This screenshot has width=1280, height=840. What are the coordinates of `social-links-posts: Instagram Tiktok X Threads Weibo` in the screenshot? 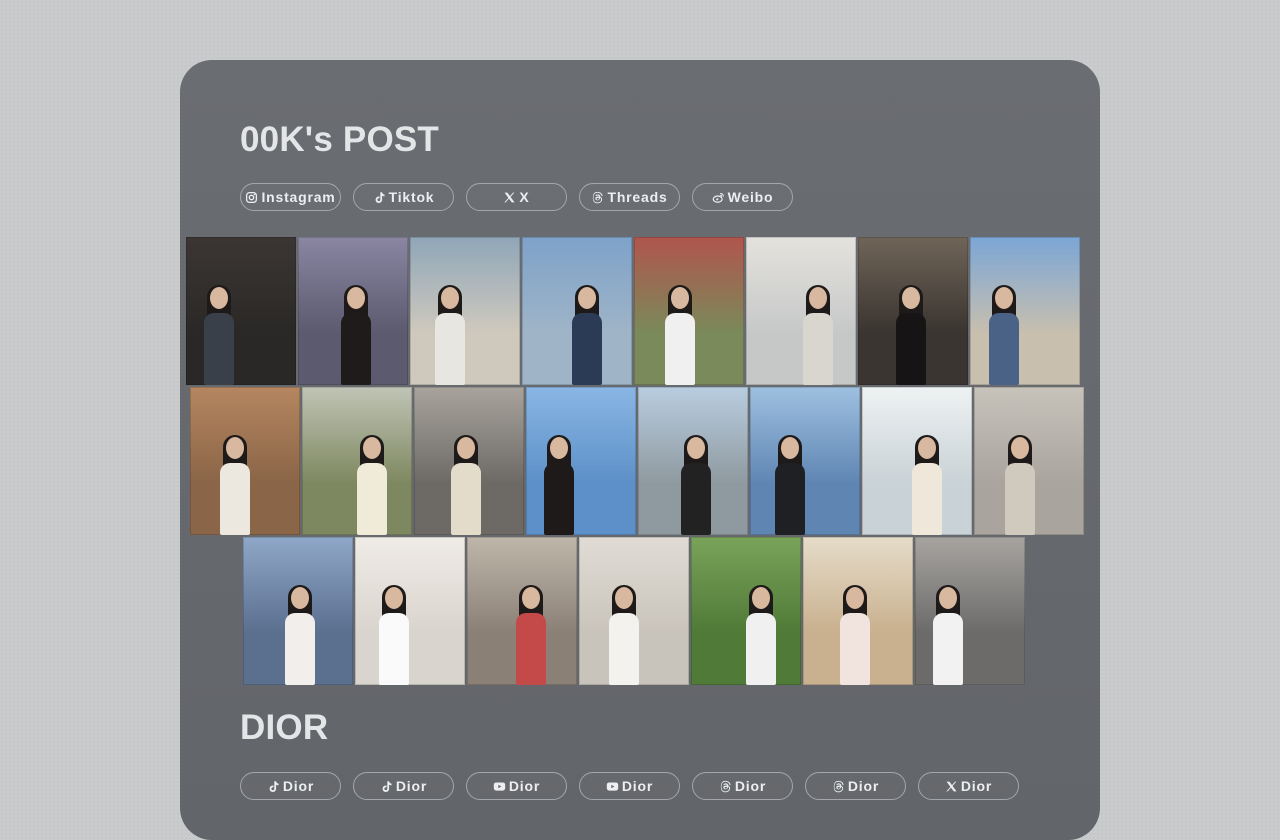 It's located at (516, 197).